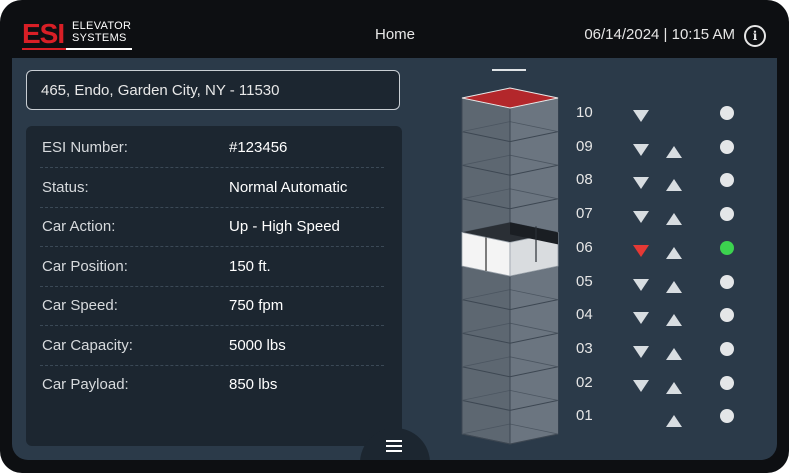 Image resolution: width=789 pixels, height=473 pixels. Describe the element at coordinates (256, 305) in the screenshot. I see `detail-value: 750 fpm` at that location.